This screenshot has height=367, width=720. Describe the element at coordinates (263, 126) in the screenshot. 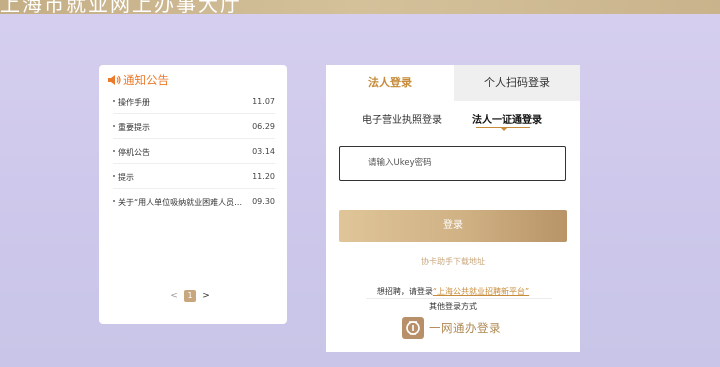

I see `notice-item-date: 06.29` at that location.